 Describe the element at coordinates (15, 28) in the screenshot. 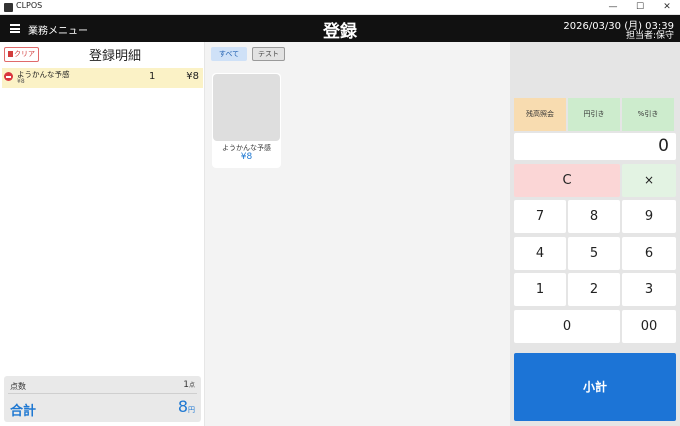

I see `hamburger-menu-icon` at that location.